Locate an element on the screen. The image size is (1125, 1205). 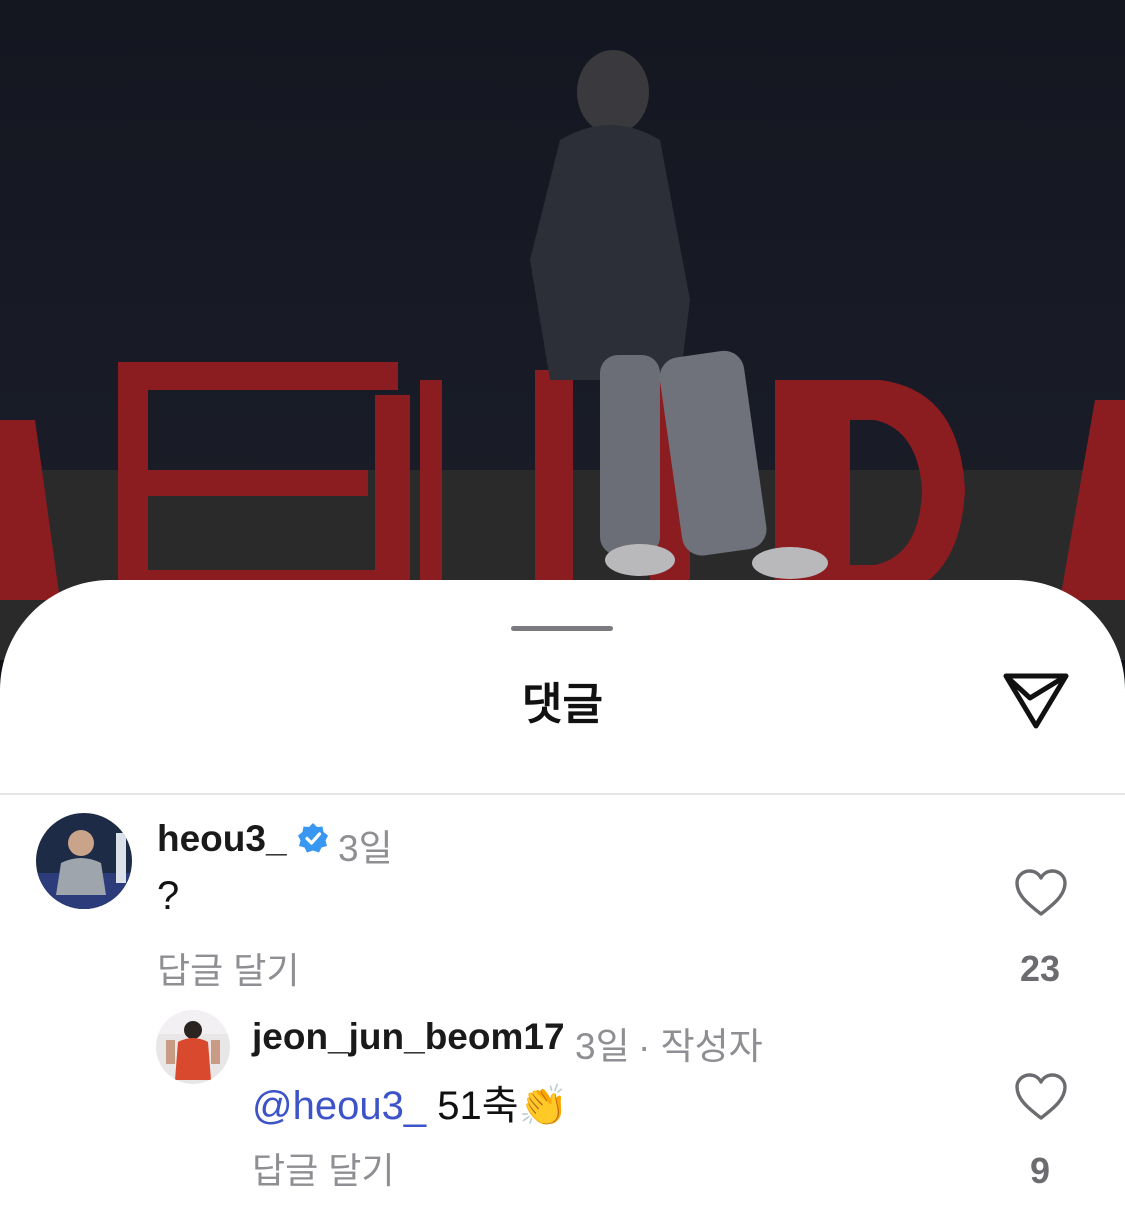
comment-text: @heou3_ 51축👏 is located at coordinates (410, 1102).